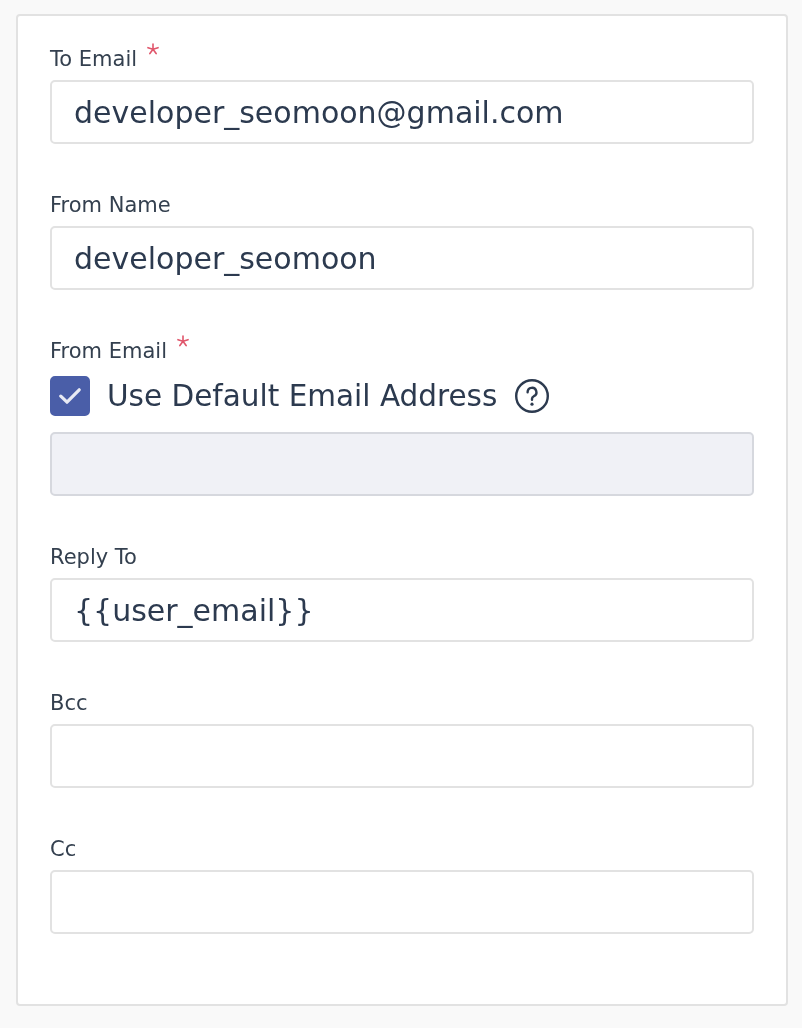  Describe the element at coordinates (93, 557) in the screenshot. I see `field-label: Reply To` at that location.